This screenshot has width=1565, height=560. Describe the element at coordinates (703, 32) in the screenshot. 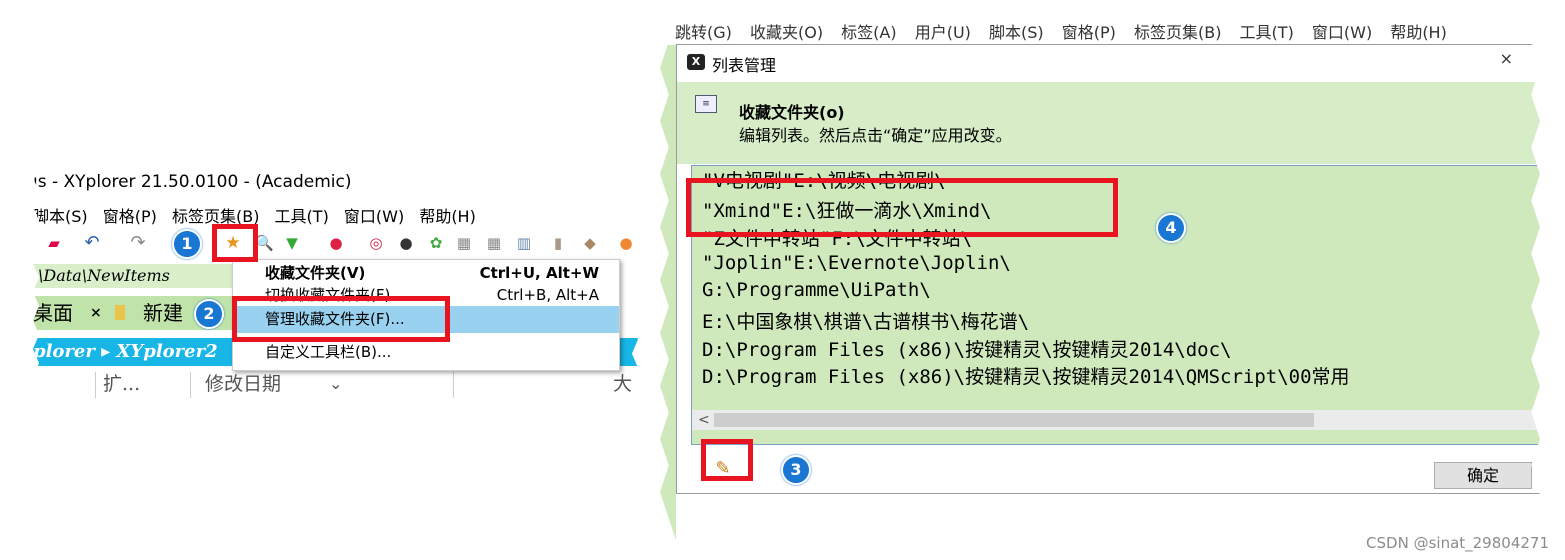

I see `menu-goto: 跳转(G)` at that location.